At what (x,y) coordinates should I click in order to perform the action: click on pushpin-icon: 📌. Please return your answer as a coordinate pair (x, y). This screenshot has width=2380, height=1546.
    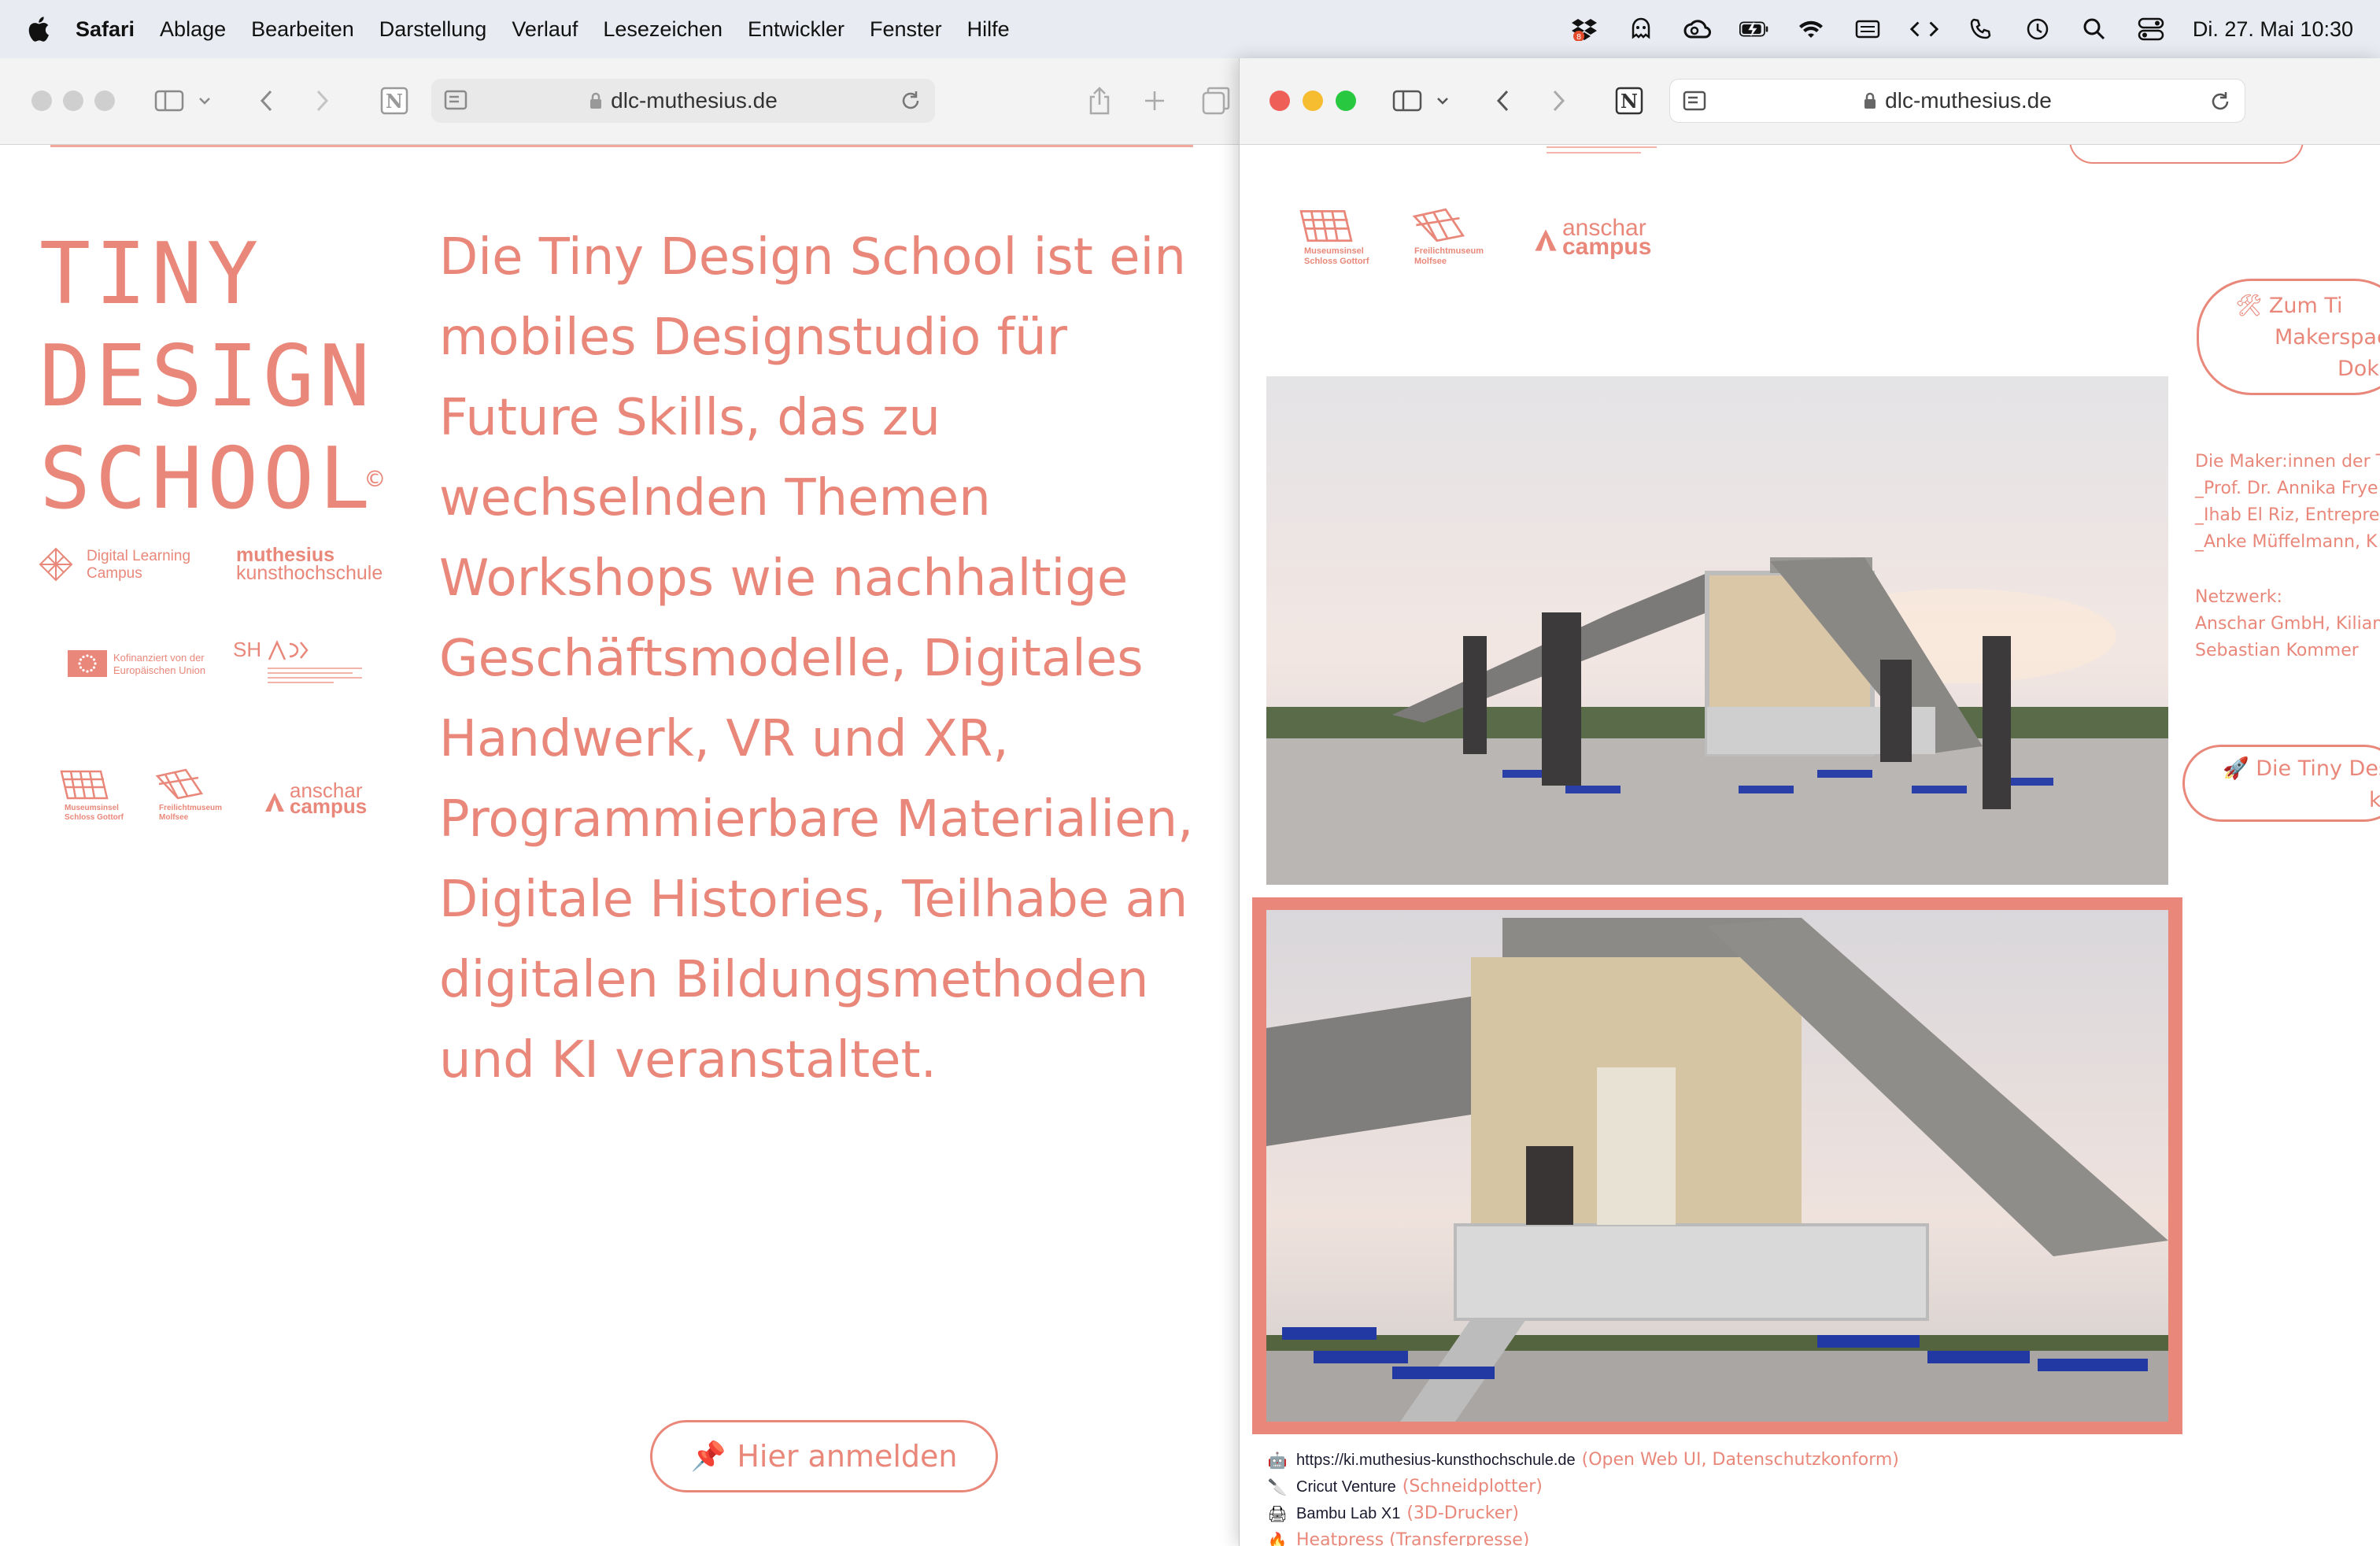
    Looking at the image, I should click on (708, 1457).